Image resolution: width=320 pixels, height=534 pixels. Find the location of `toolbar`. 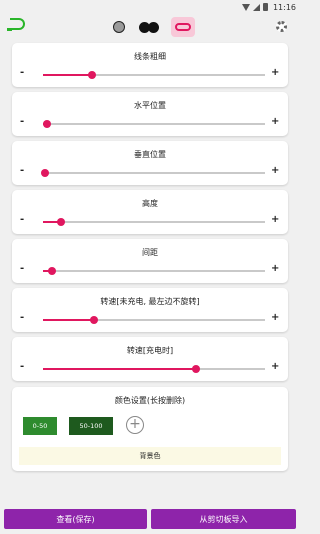

toolbar is located at coordinates (150, 28).